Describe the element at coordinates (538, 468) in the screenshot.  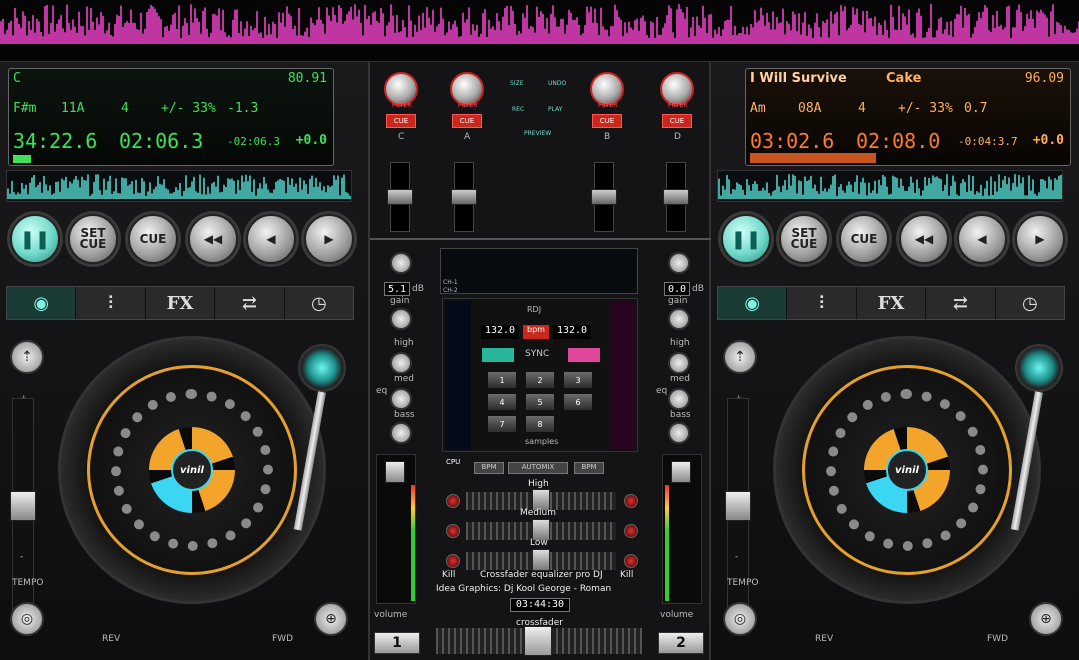
I see `automix-button: AUTOMIX` at that location.